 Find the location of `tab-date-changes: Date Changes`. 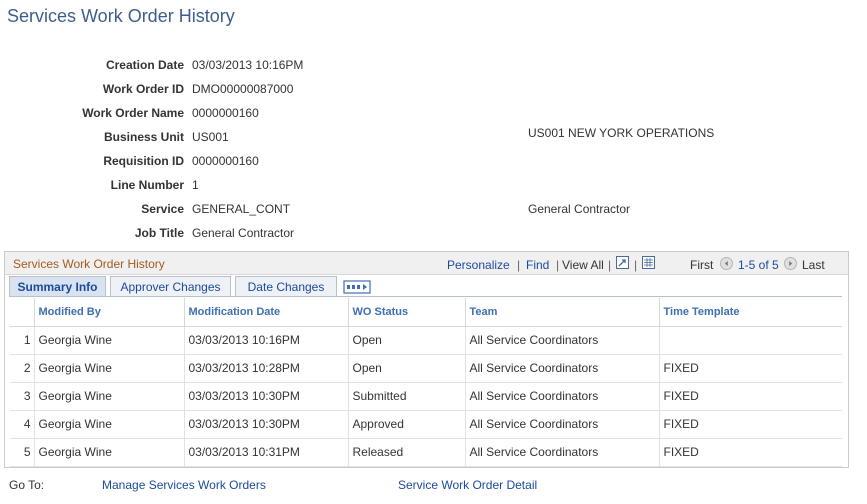

tab-date-changes: Date Changes is located at coordinates (286, 286).